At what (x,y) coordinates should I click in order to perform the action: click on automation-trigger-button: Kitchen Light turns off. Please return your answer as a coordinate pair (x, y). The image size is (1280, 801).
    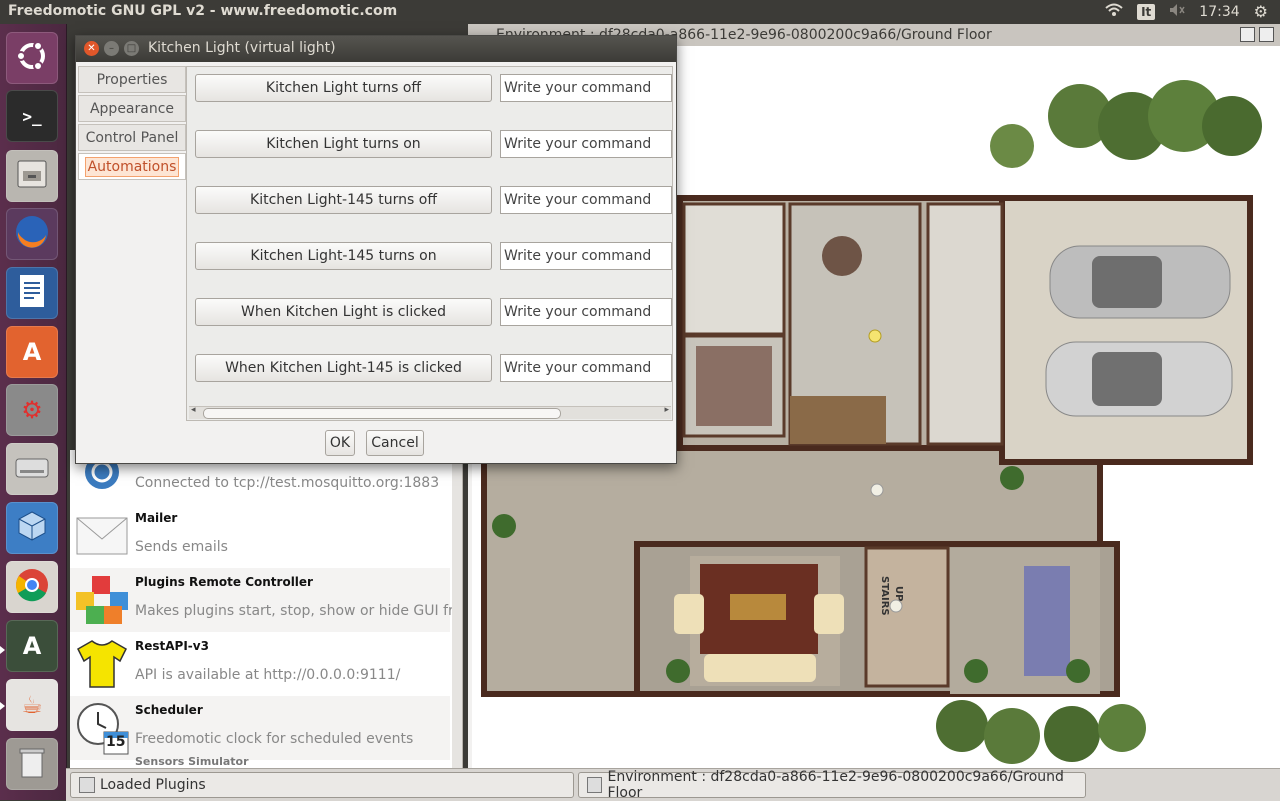
    Looking at the image, I should click on (343, 88).